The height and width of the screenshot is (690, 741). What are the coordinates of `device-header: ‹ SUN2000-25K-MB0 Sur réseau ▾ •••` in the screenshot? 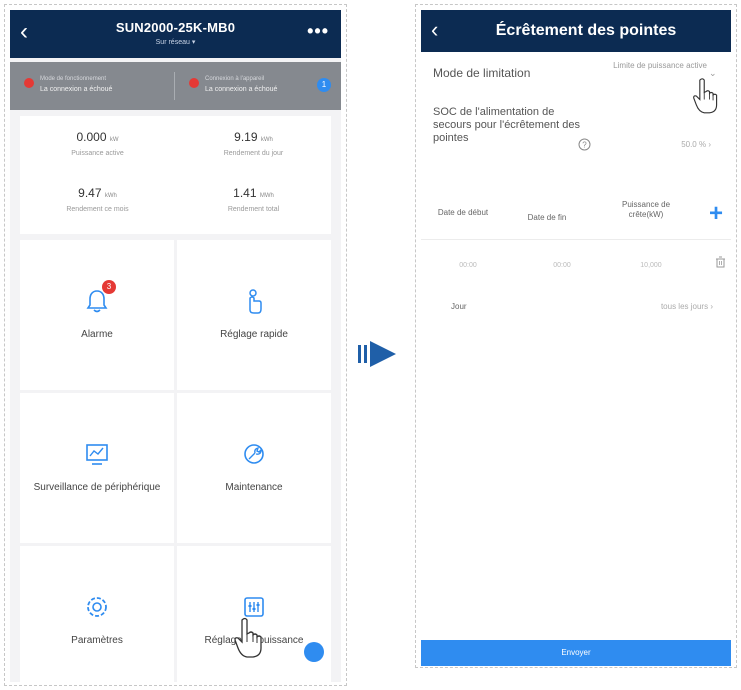 It's located at (175, 34).